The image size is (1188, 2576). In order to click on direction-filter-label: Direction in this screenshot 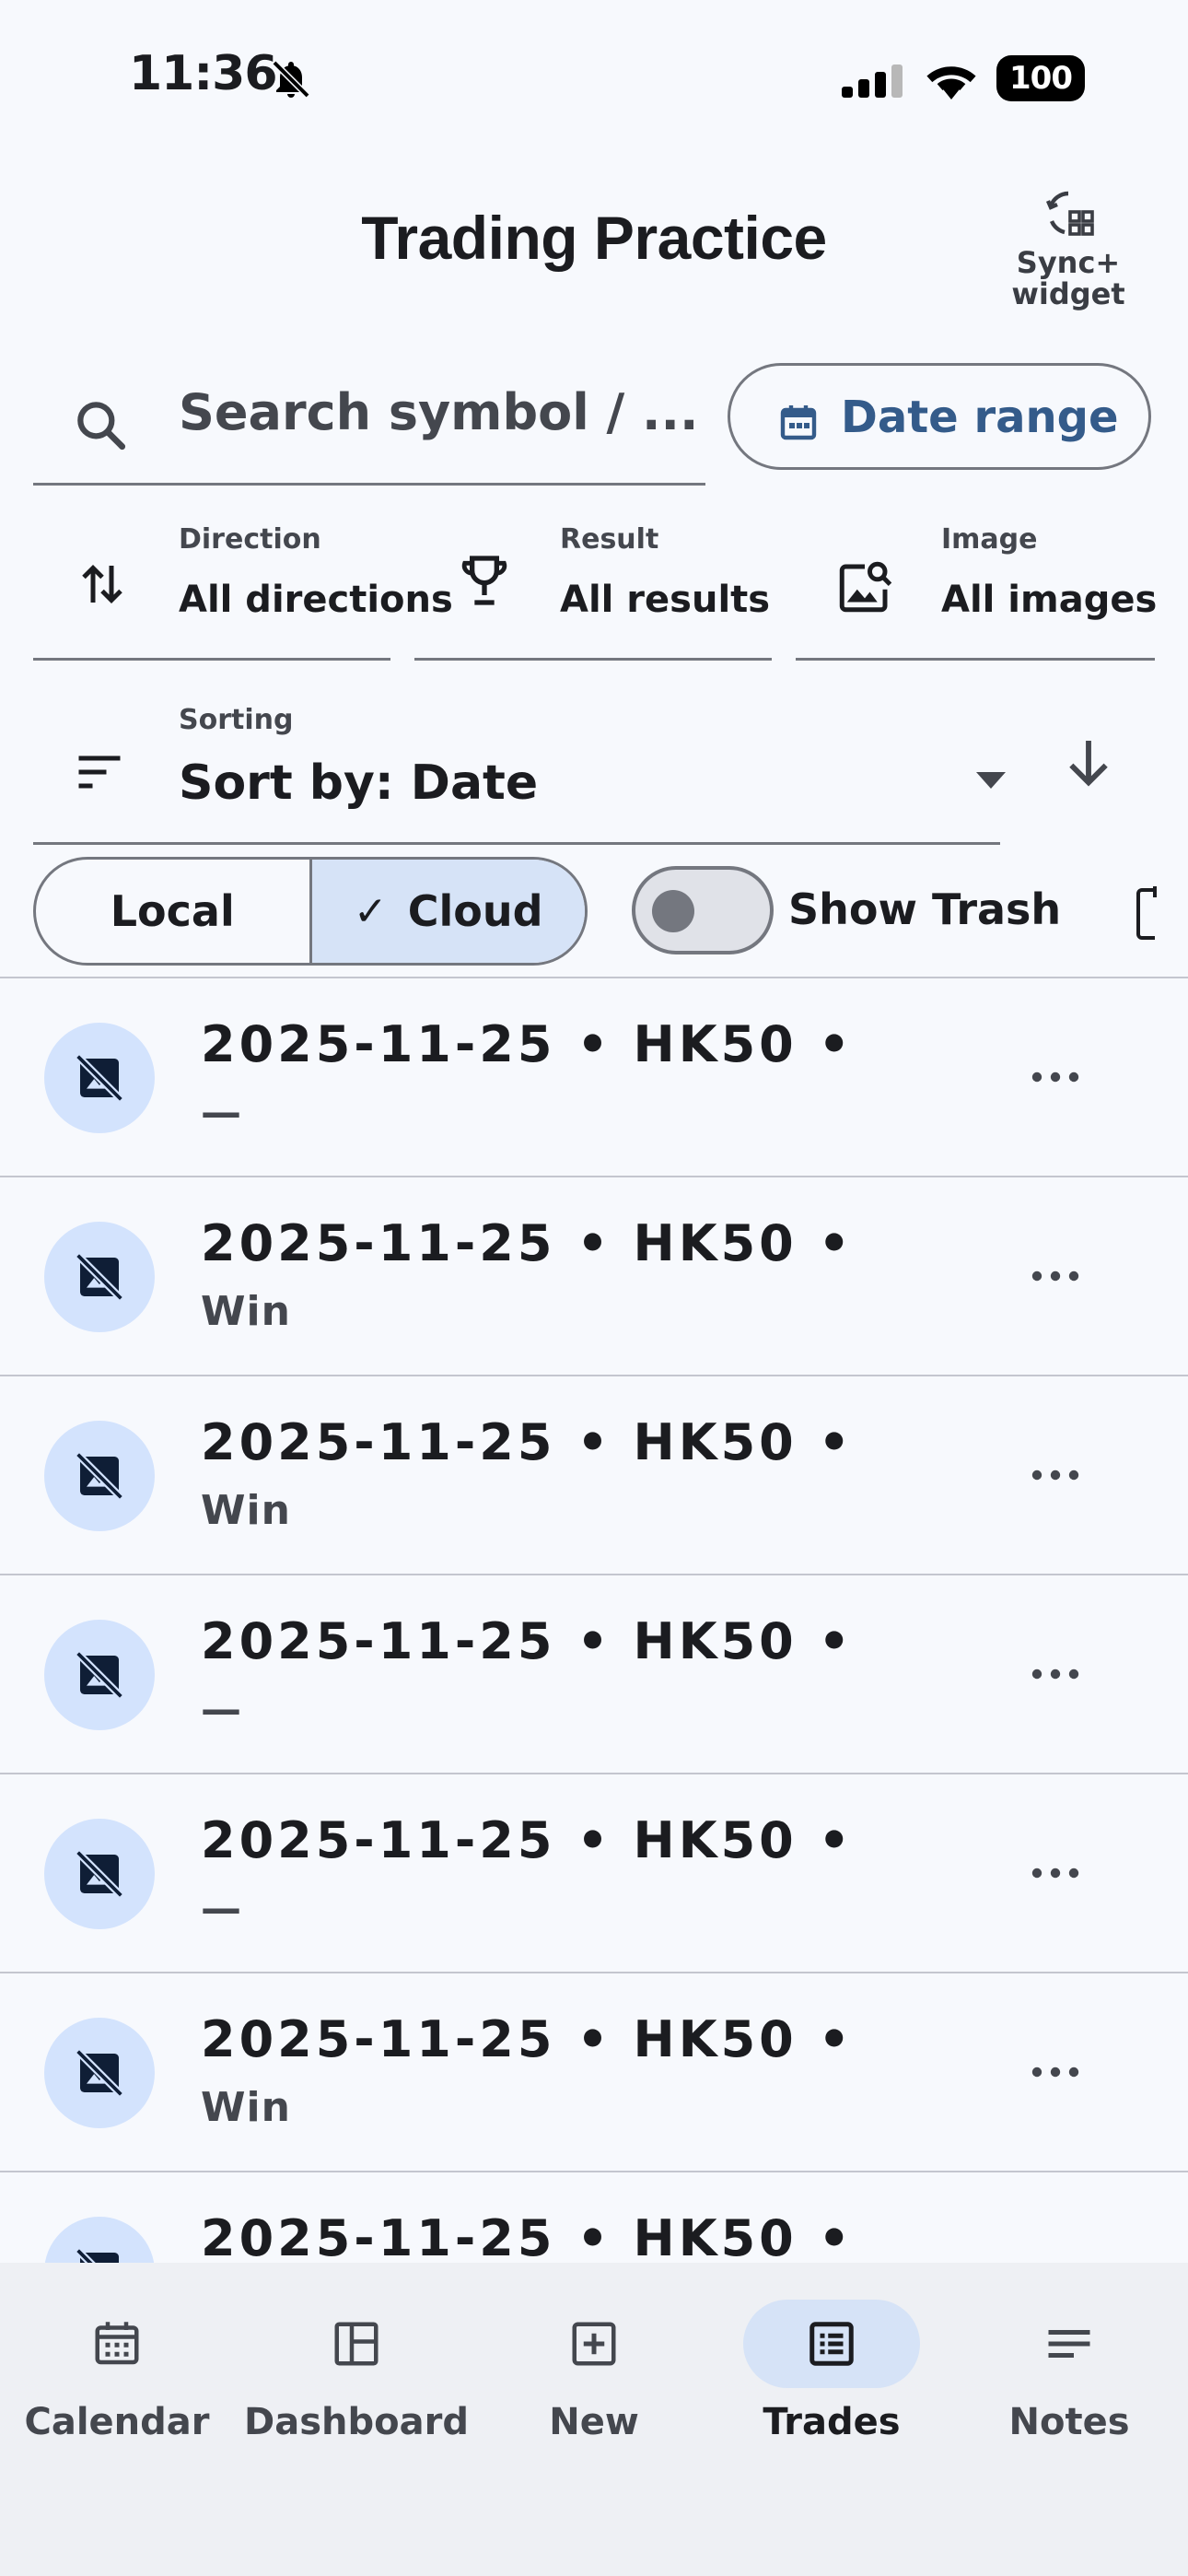, I will do `click(250, 539)`.